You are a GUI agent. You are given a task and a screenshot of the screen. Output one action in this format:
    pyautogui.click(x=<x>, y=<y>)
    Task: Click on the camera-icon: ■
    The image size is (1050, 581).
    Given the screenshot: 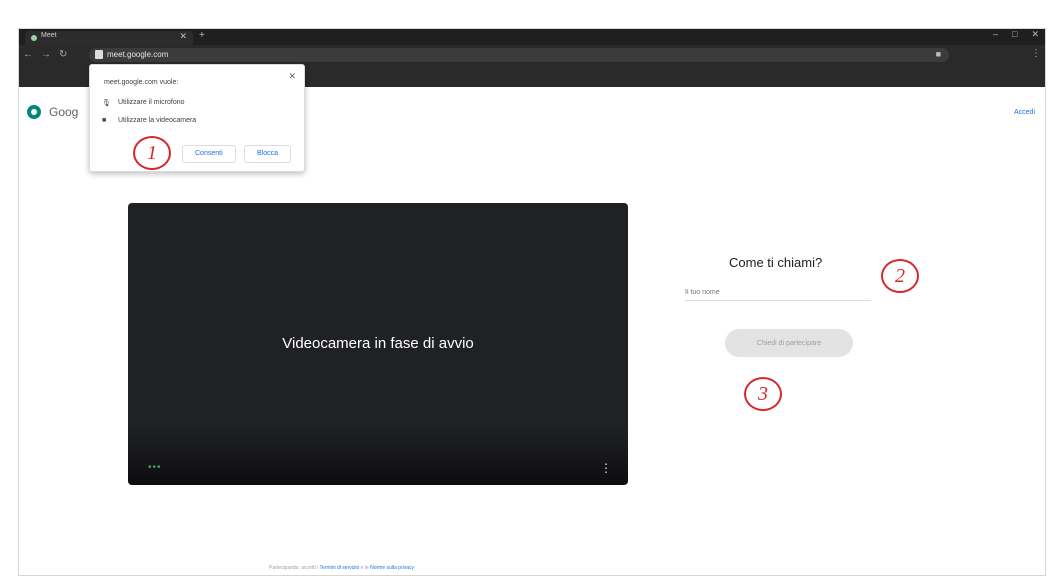 What is the action you would take?
    pyautogui.click(x=104, y=120)
    